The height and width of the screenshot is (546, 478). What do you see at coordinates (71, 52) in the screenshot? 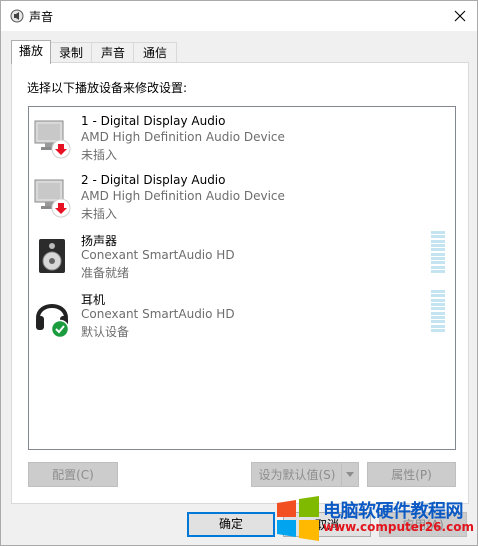
I see `tab-recording: 录制` at bounding box center [71, 52].